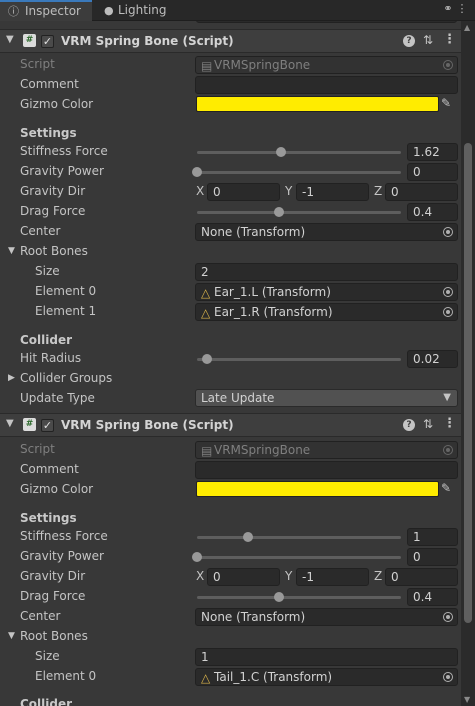  Describe the element at coordinates (29, 424) in the screenshot. I see `script-icon: #` at that location.